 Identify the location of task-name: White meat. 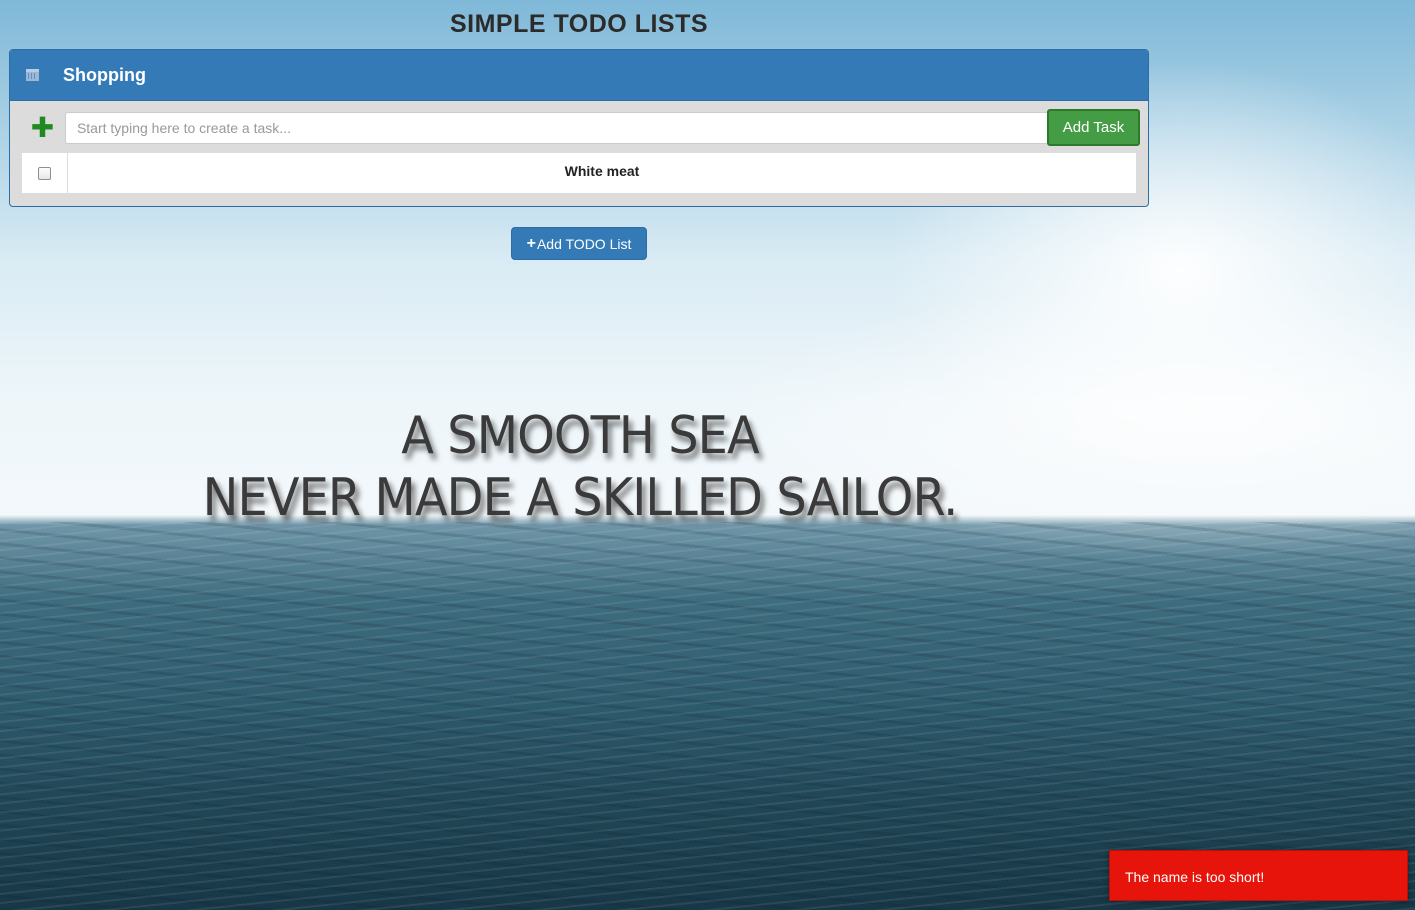
(602, 173).